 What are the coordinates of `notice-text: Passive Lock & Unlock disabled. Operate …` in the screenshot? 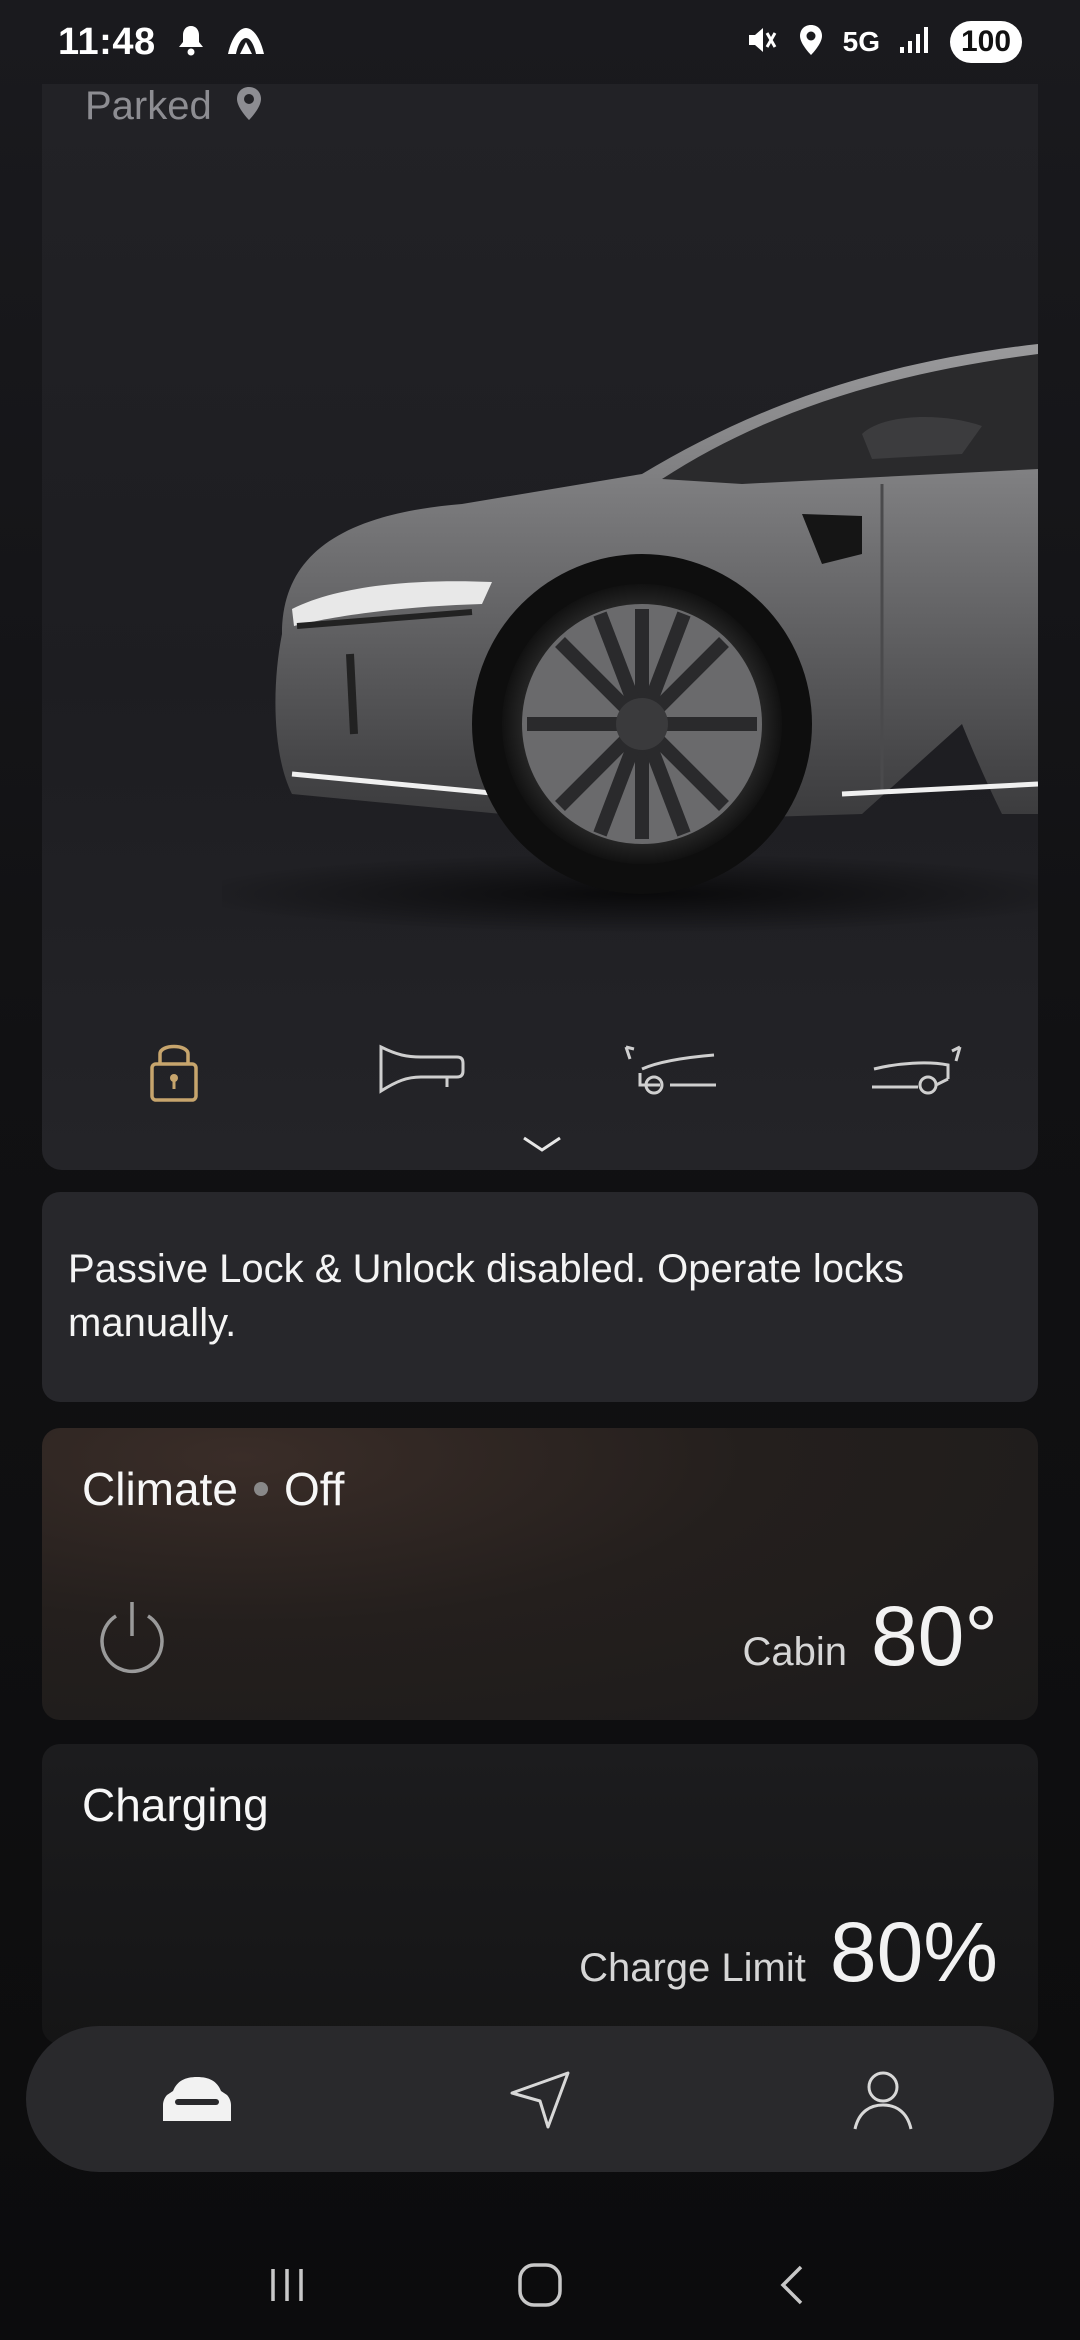 It's located at (486, 1296).